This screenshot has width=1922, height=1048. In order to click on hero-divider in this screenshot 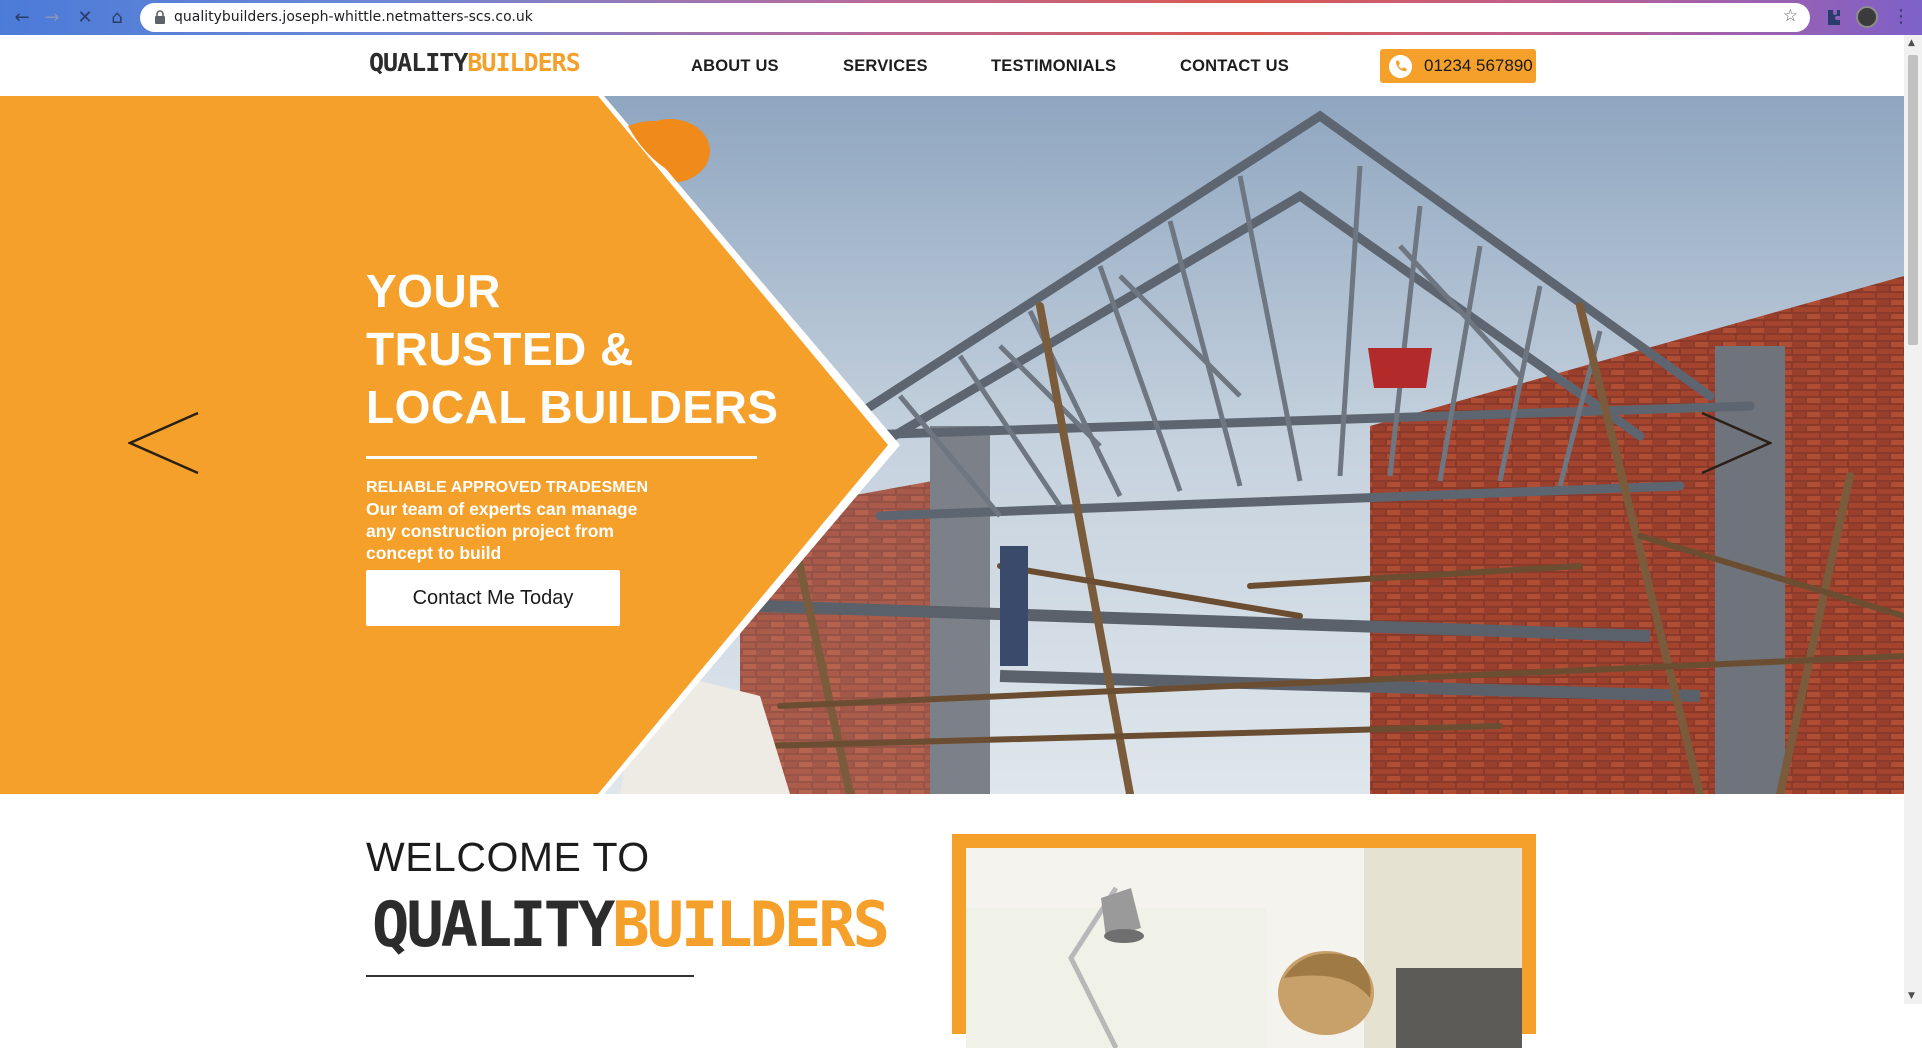, I will do `click(561, 457)`.